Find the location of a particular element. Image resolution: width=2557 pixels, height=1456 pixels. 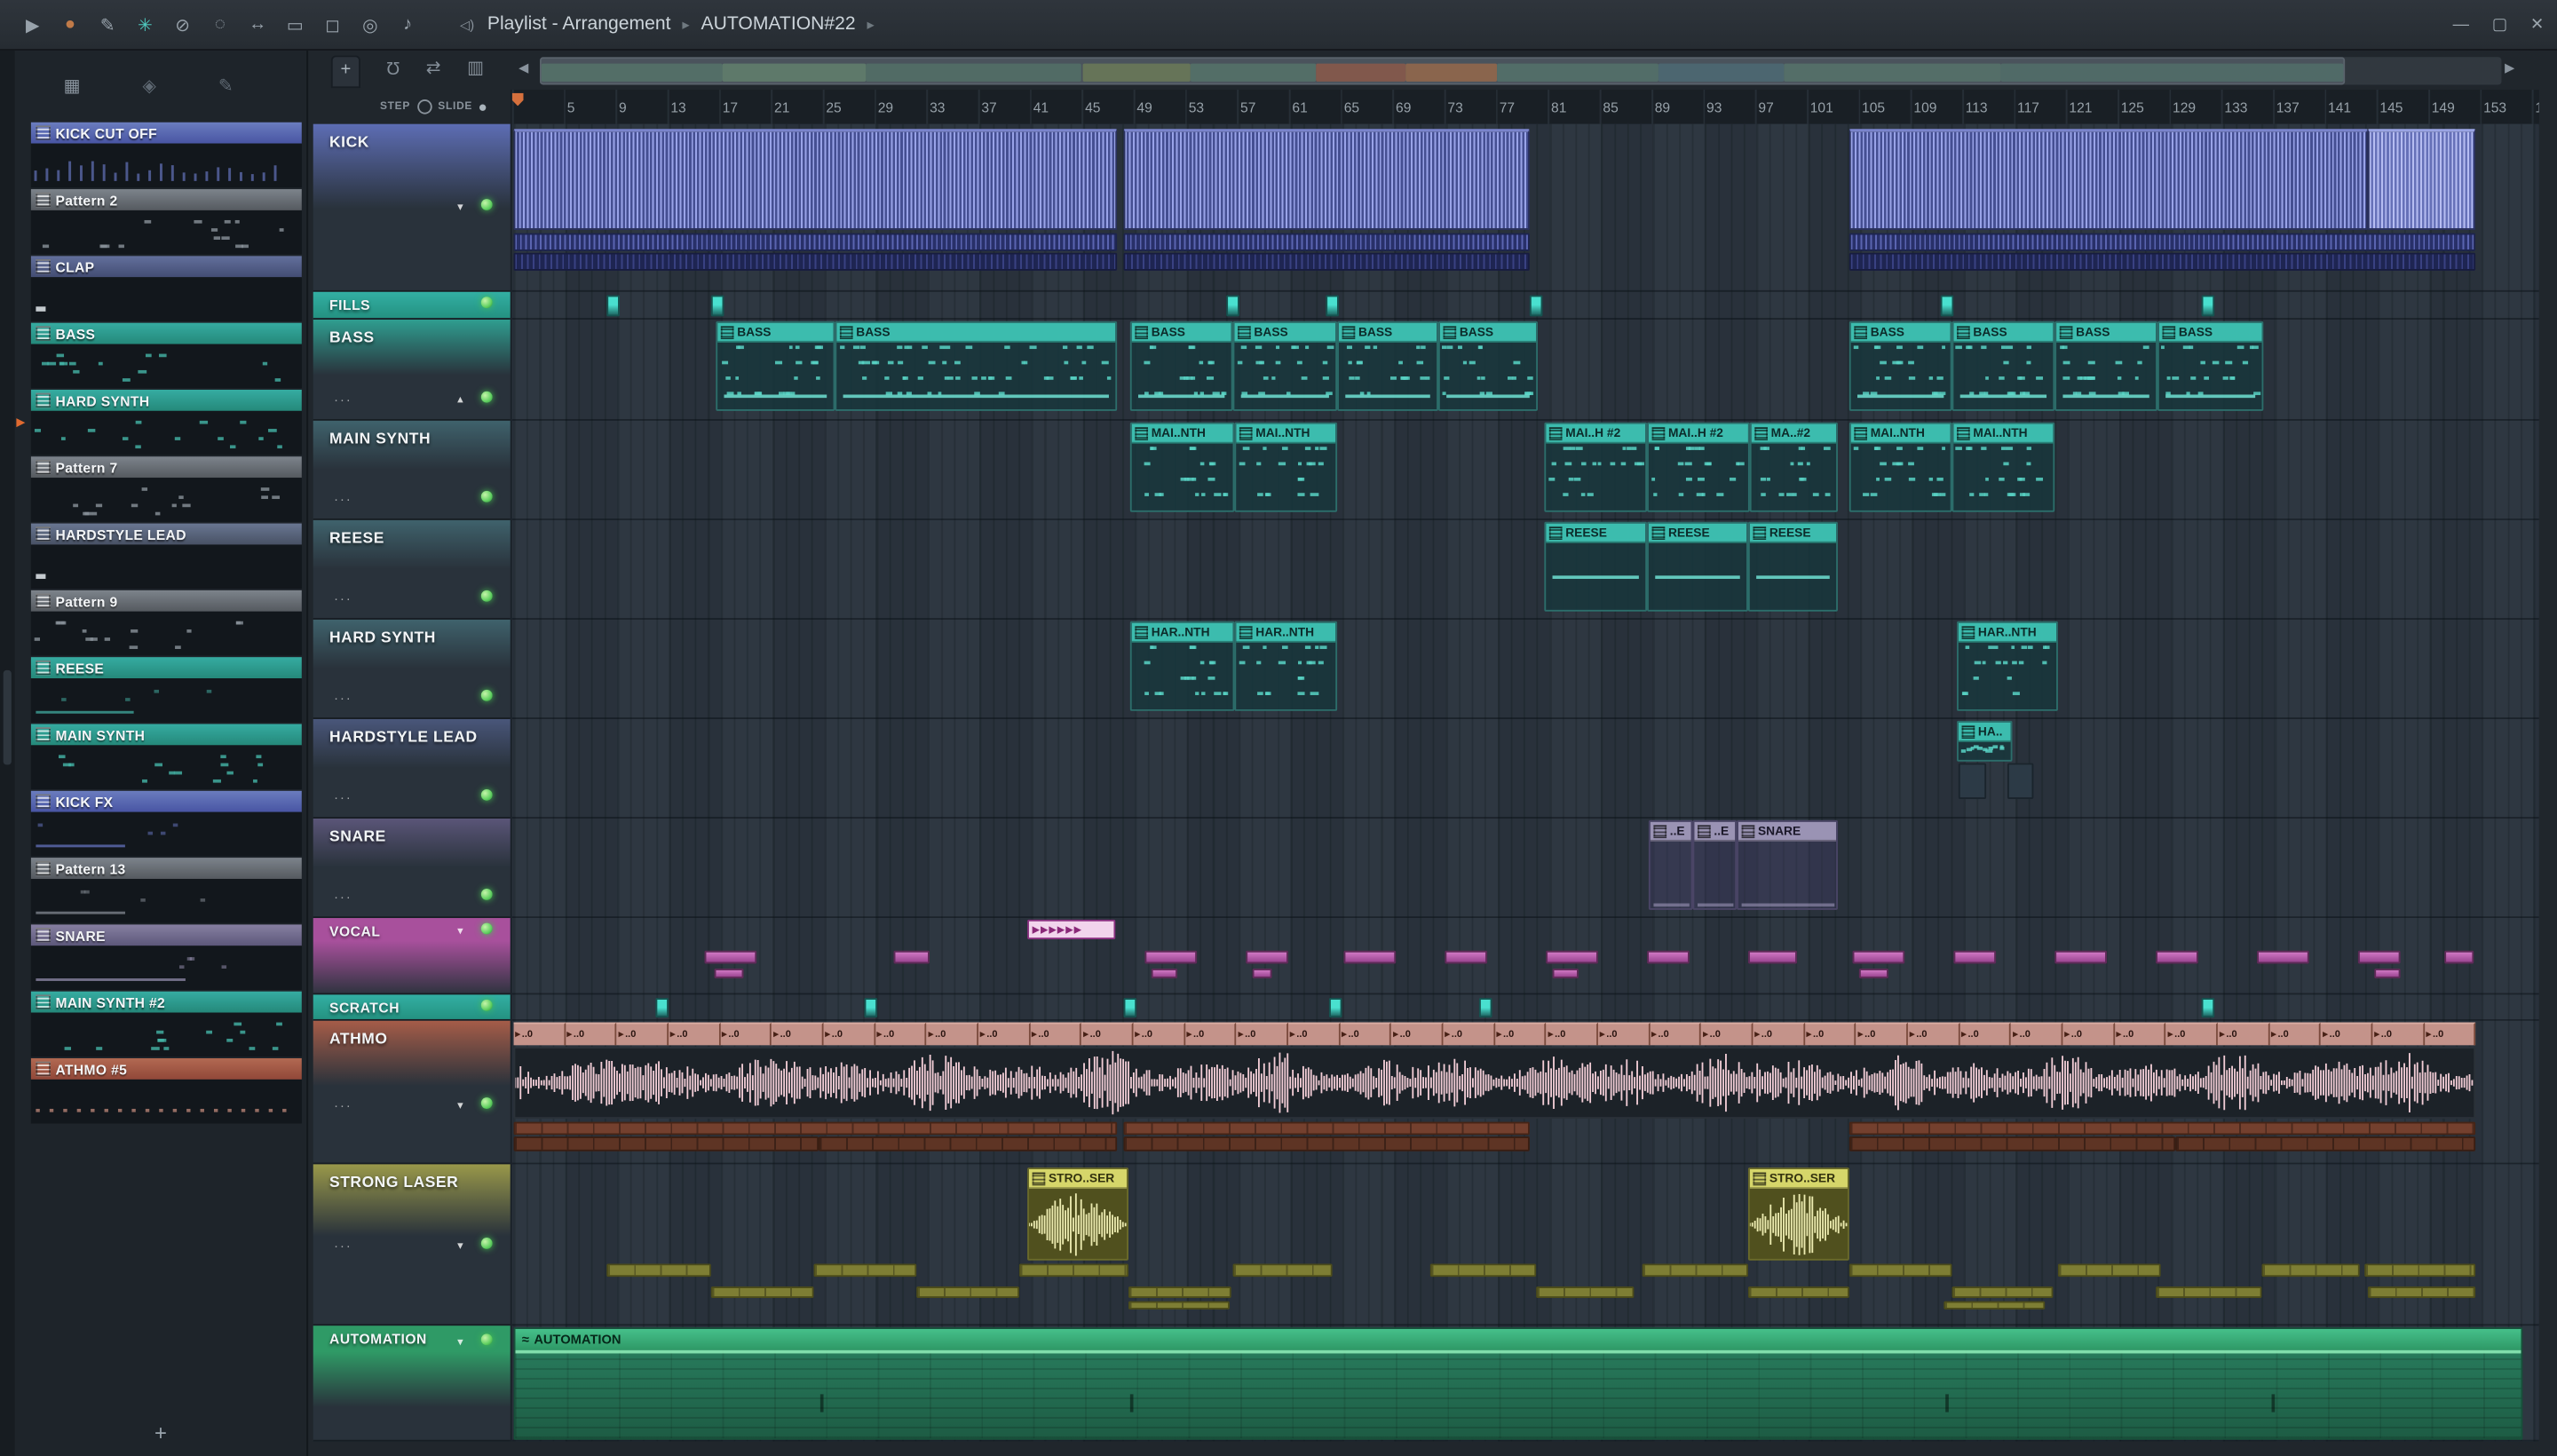

track-header-fills: FILLS is located at coordinates (412, 305).